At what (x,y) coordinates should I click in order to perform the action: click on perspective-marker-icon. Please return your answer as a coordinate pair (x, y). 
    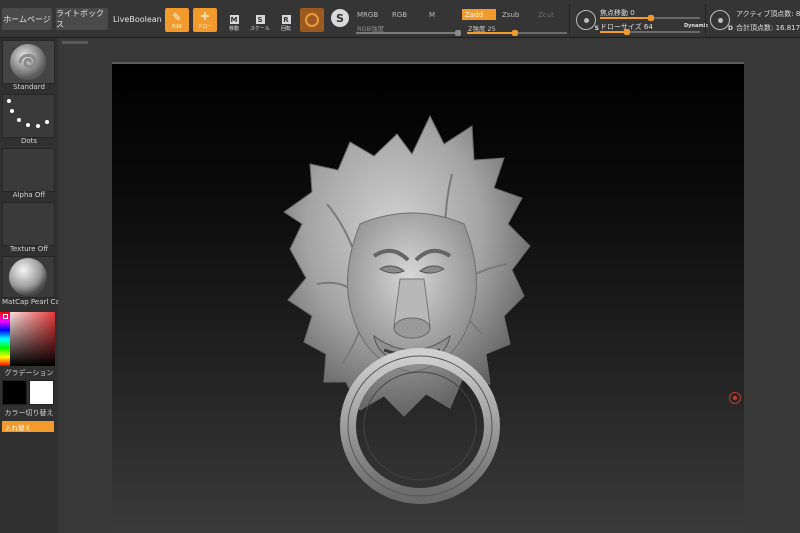
    Looking at the image, I should click on (735, 398).